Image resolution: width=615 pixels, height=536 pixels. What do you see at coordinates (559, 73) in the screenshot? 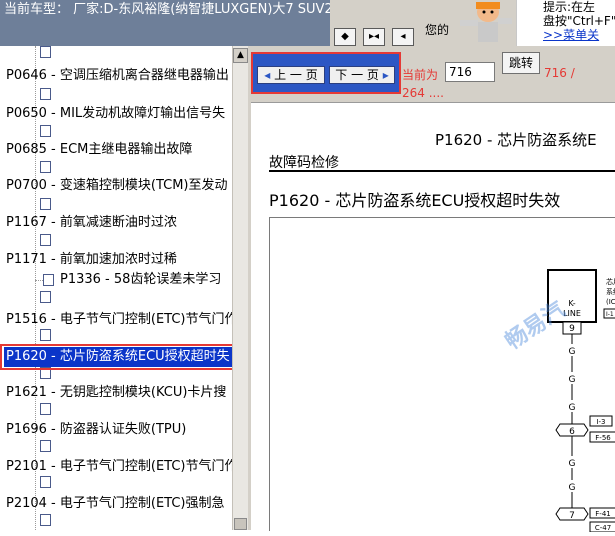
I see `total-pages-label: 716 /` at bounding box center [559, 73].